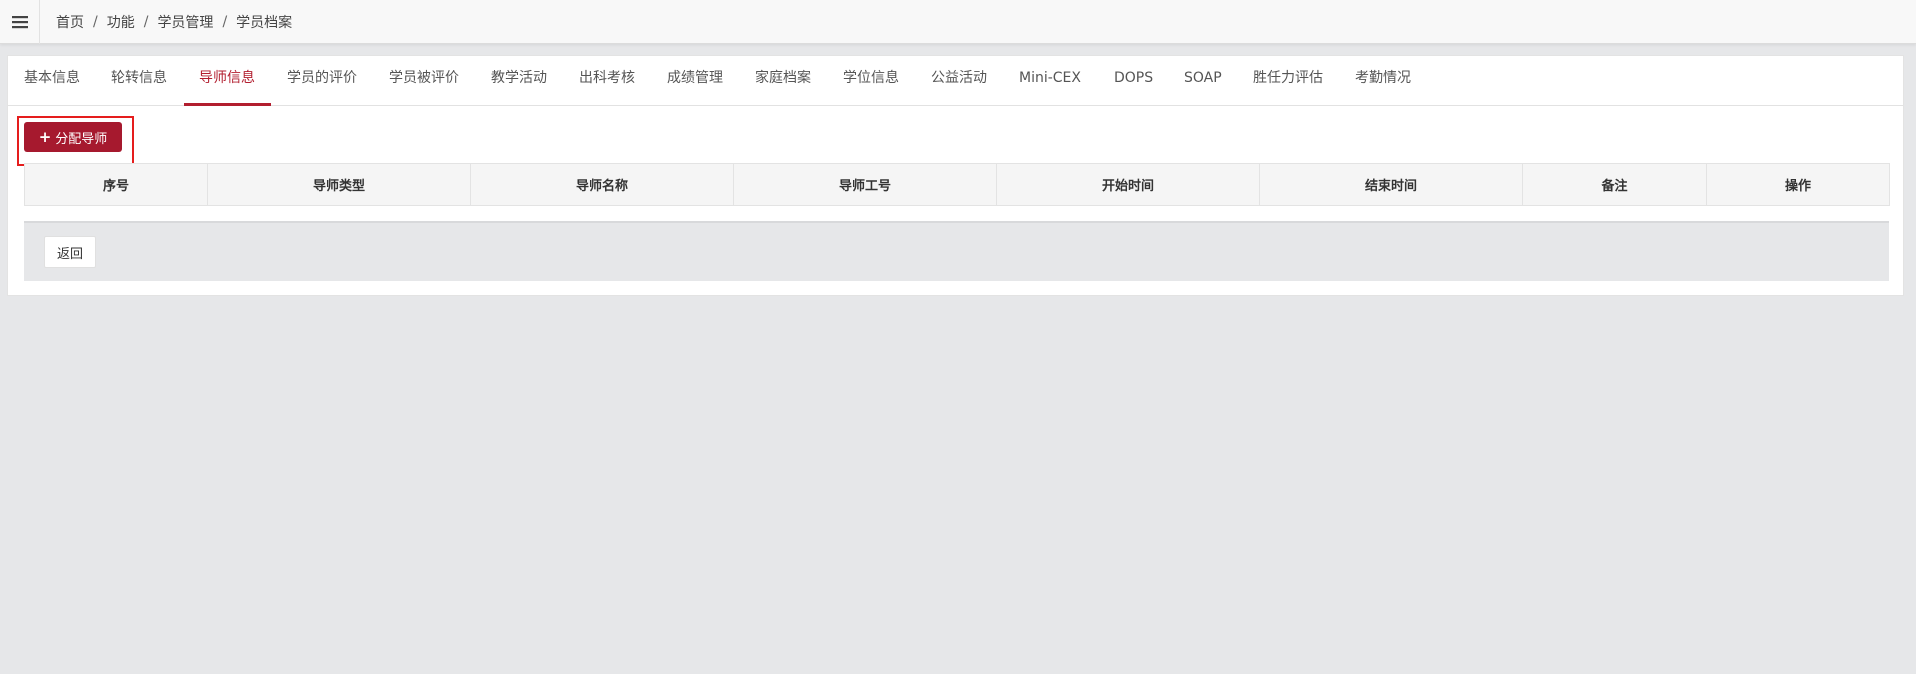  What do you see at coordinates (322, 81) in the screenshot?
I see `tab-student-evaluations: 学员的评价` at bounding box center [322, 81].